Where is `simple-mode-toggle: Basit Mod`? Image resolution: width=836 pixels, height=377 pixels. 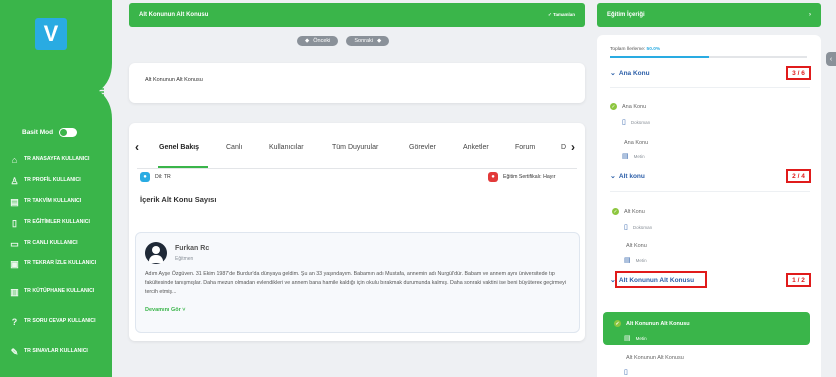 simple-mode-toggle: Basit Mod is located at coordinates (50, 132).